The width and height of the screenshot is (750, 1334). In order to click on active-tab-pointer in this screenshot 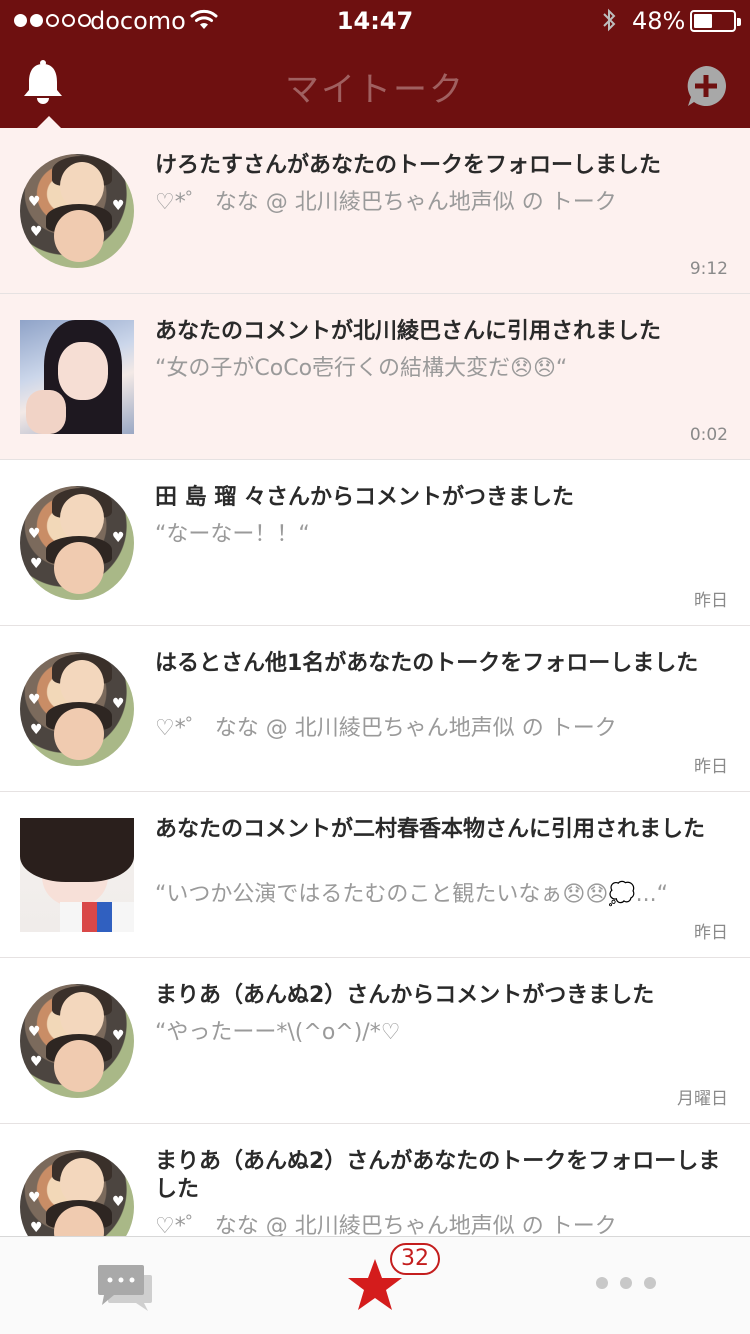, I will do `click(49, 122)`.